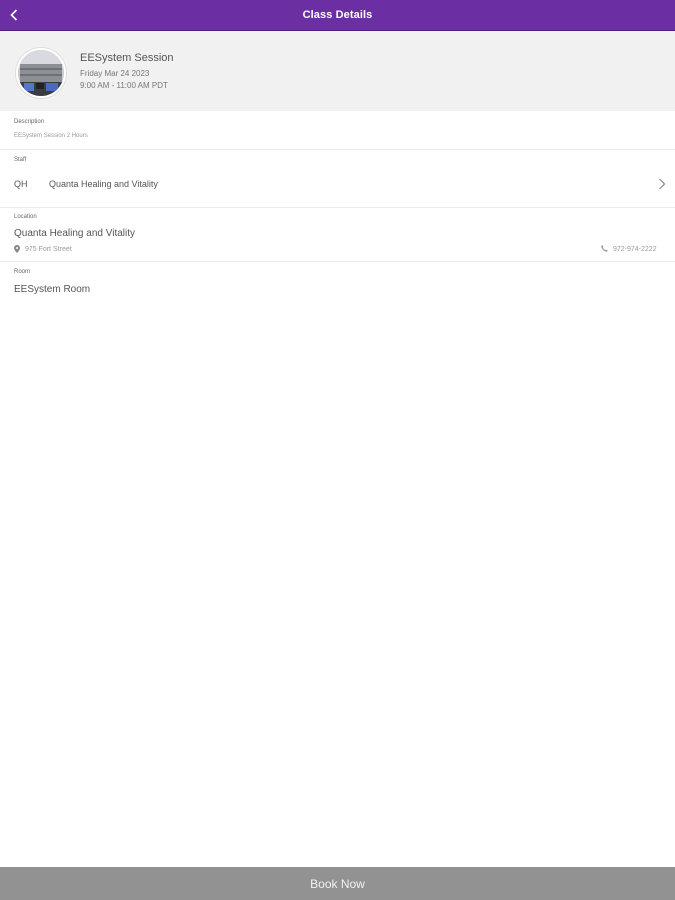  I want to click on page-title: Class Details, so click(337, 15).